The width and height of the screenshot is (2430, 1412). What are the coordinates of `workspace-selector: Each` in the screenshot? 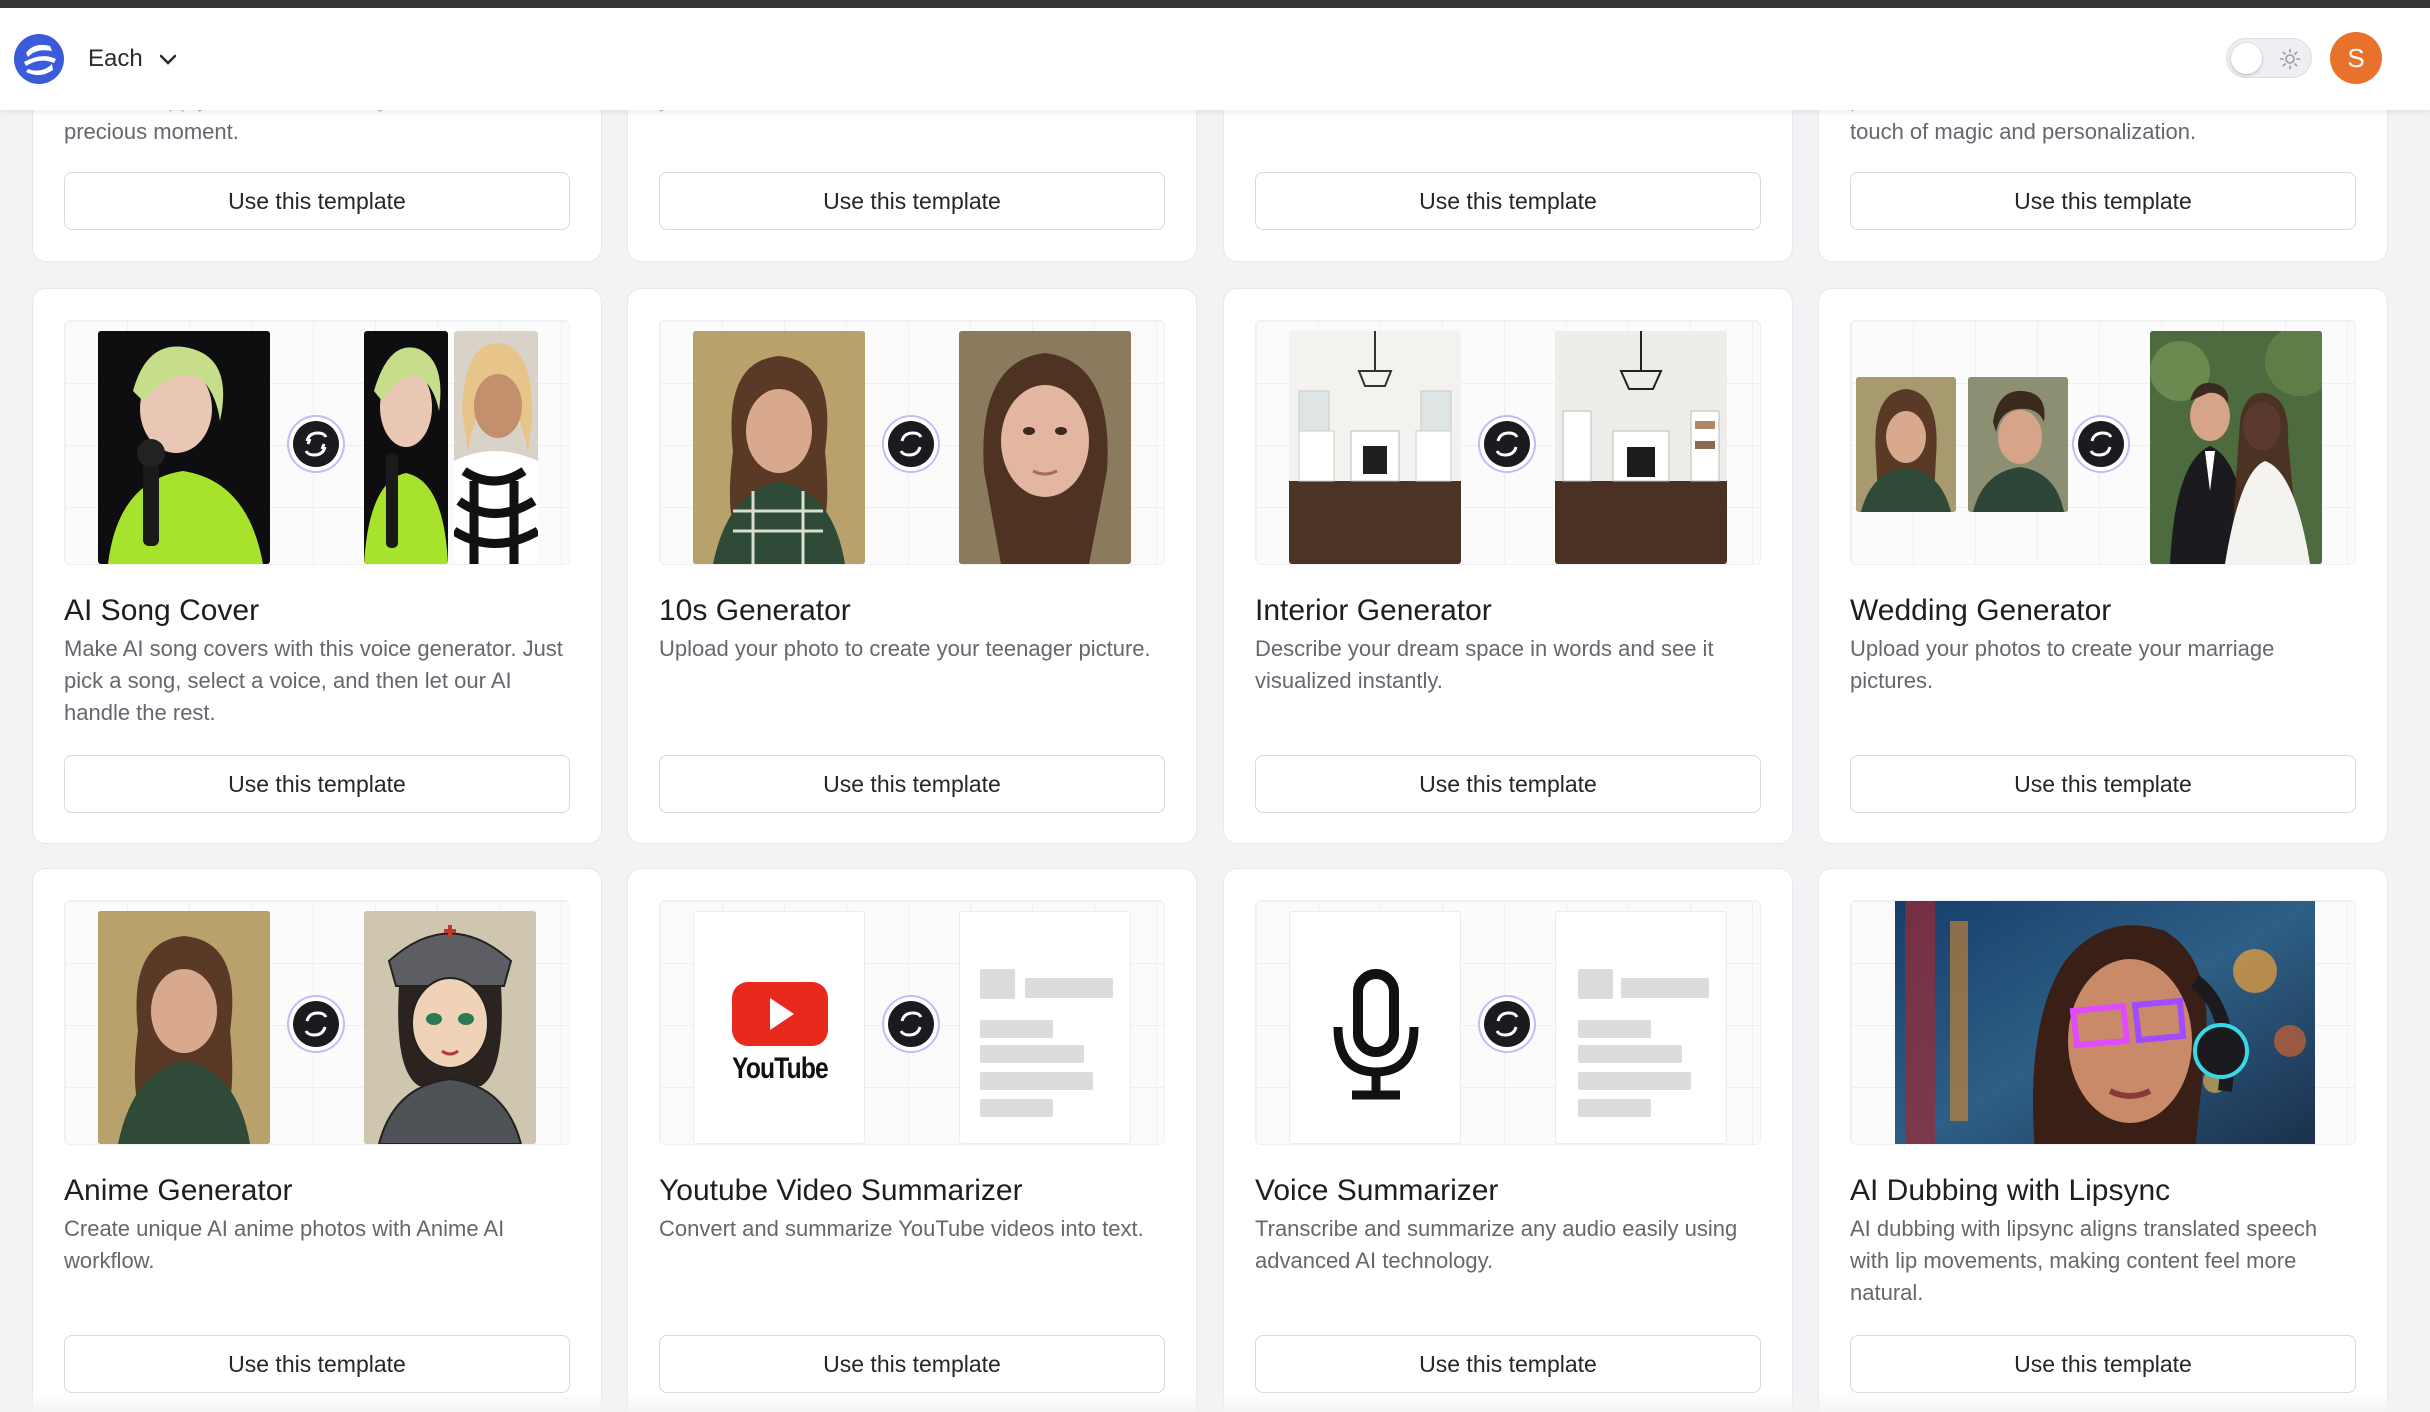 It's located at (133, 59).